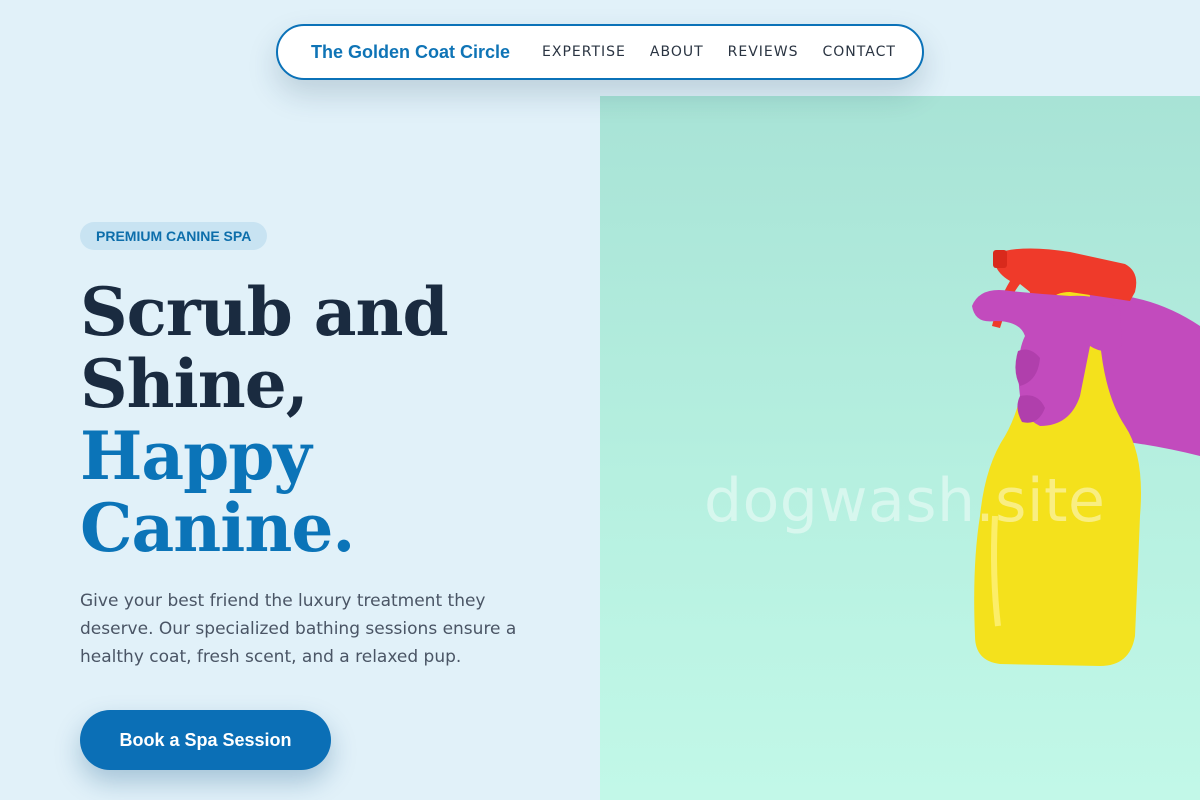 The height and width of the screenshot is (800, 1200). Describe the element at coordinates (196, 456) in the screenshot. I see `headline-accent-line: Happy` at that location.